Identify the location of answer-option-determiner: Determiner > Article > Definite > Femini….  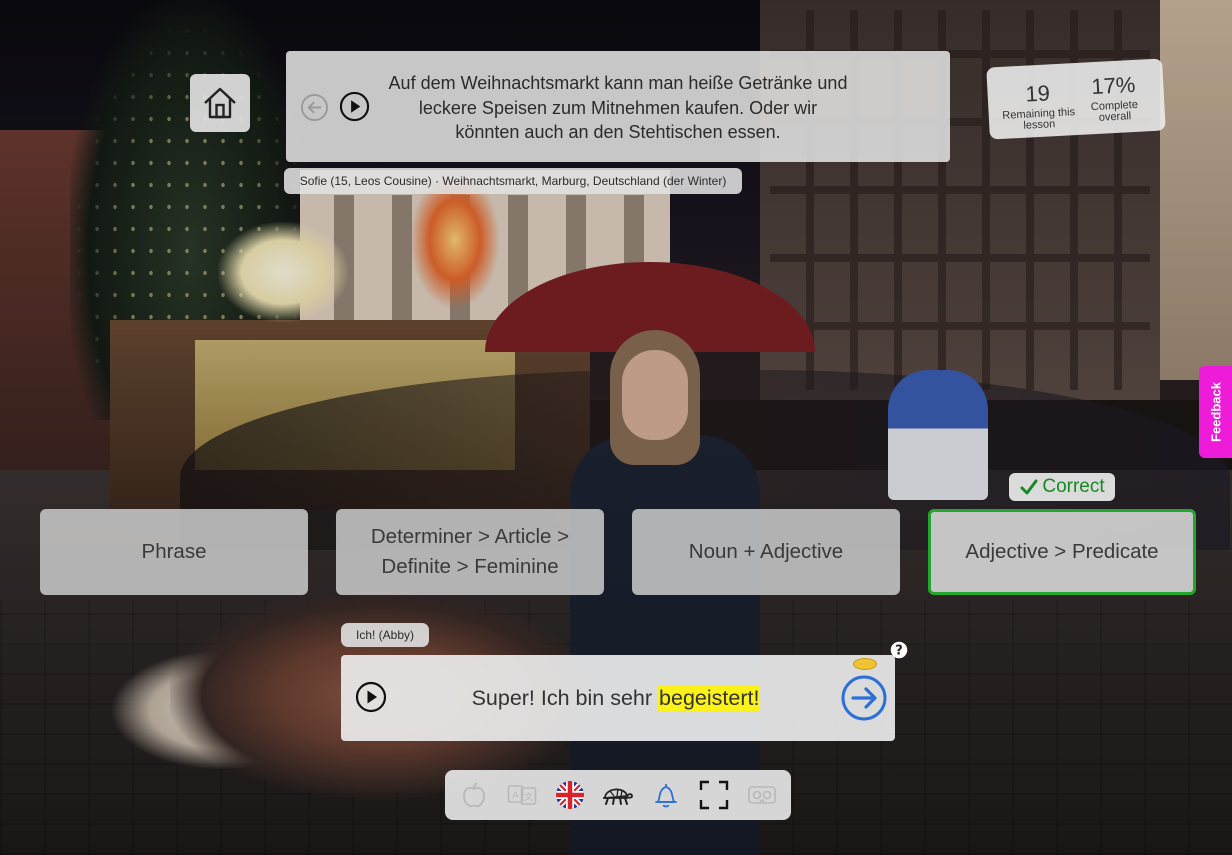
(470, 552).